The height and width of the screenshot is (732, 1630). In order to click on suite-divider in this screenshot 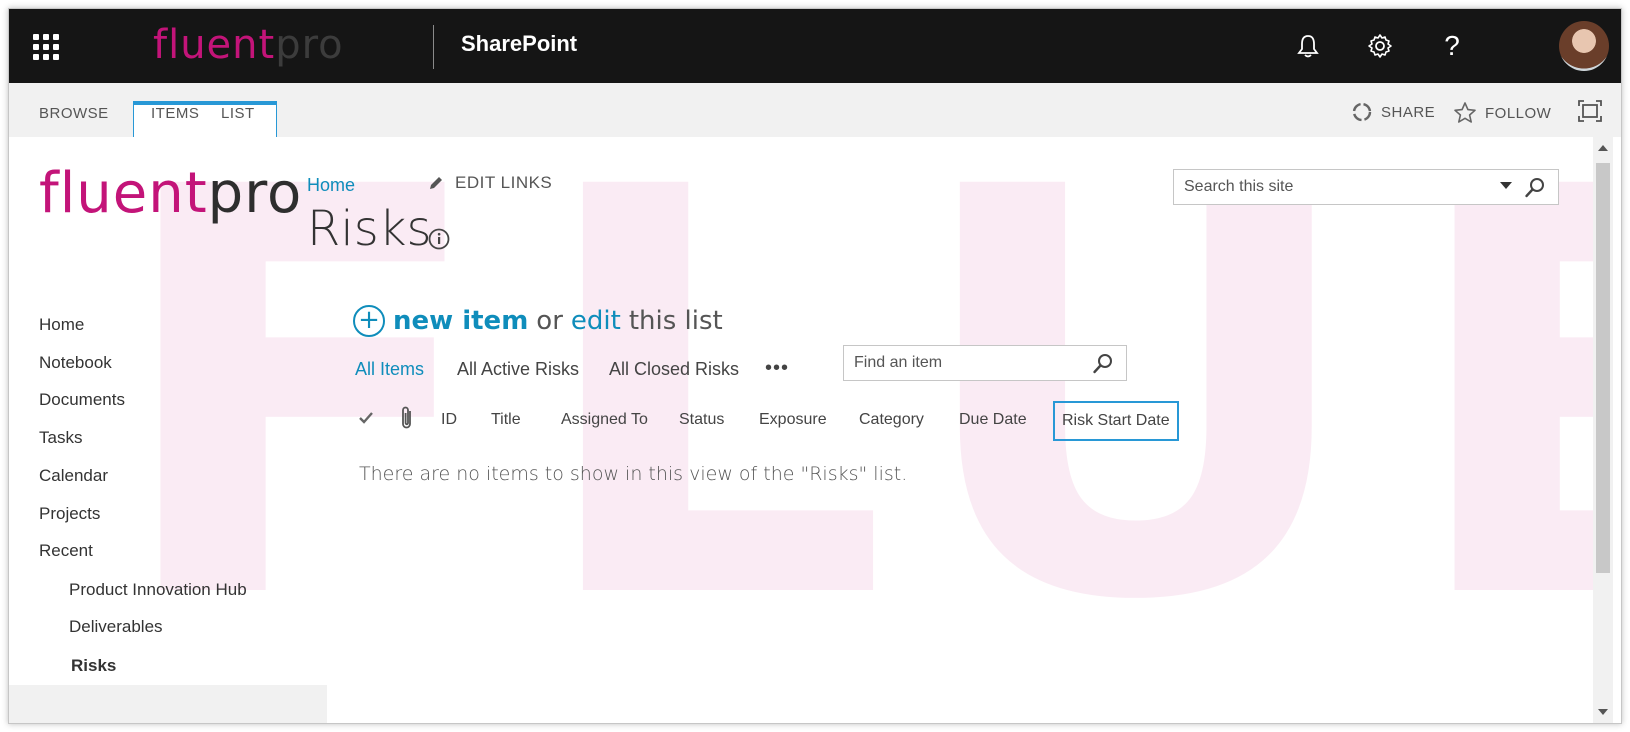, I will do `click(433, 47)`.